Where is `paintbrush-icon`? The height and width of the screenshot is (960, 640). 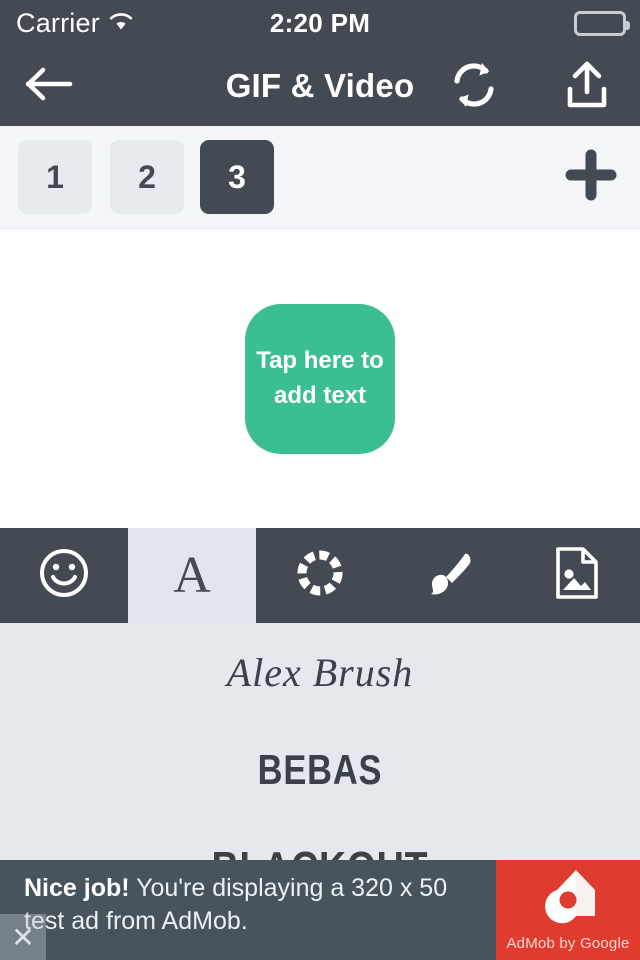
paintbrush-icon is located at coordinates (448, 575).